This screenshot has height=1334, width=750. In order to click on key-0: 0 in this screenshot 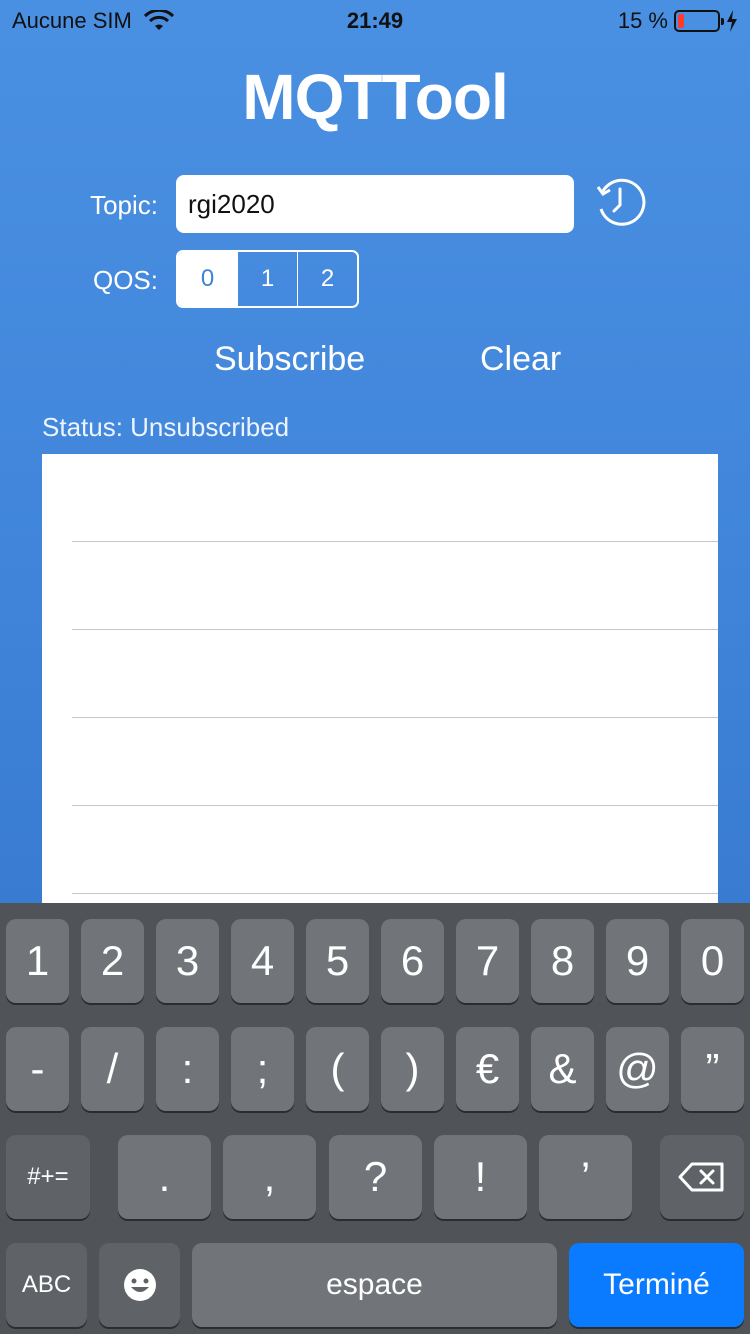, I will do `click(712, 961)`.